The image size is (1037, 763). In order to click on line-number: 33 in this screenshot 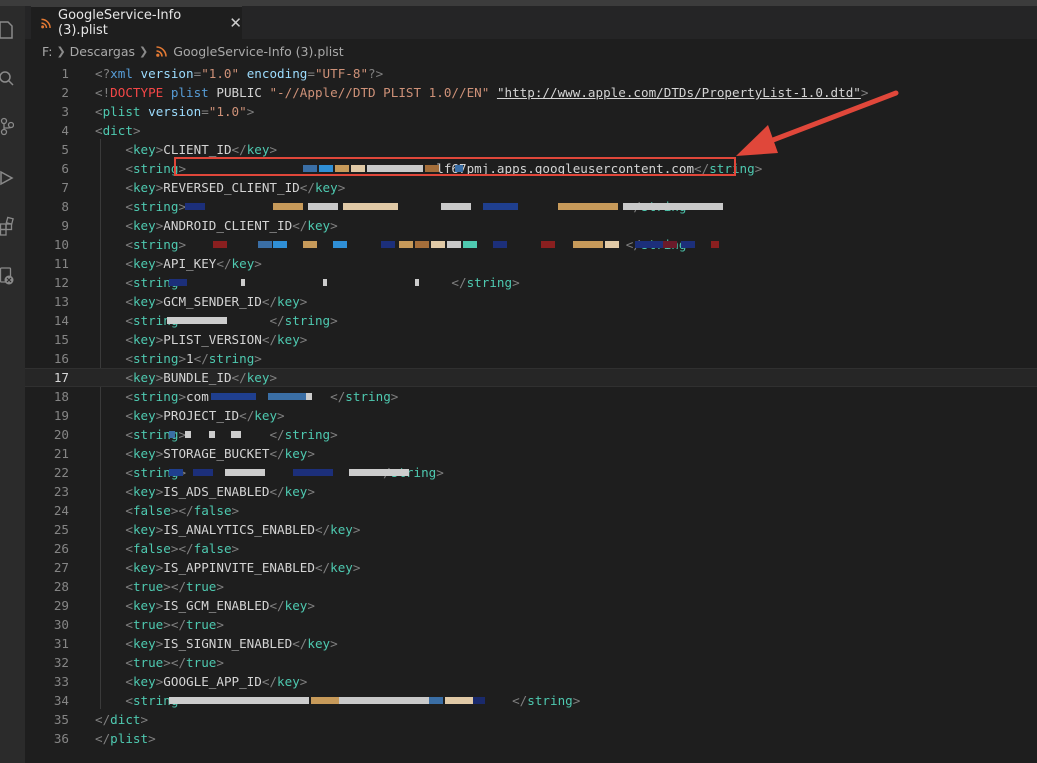, I will do `click(61, 681)`.